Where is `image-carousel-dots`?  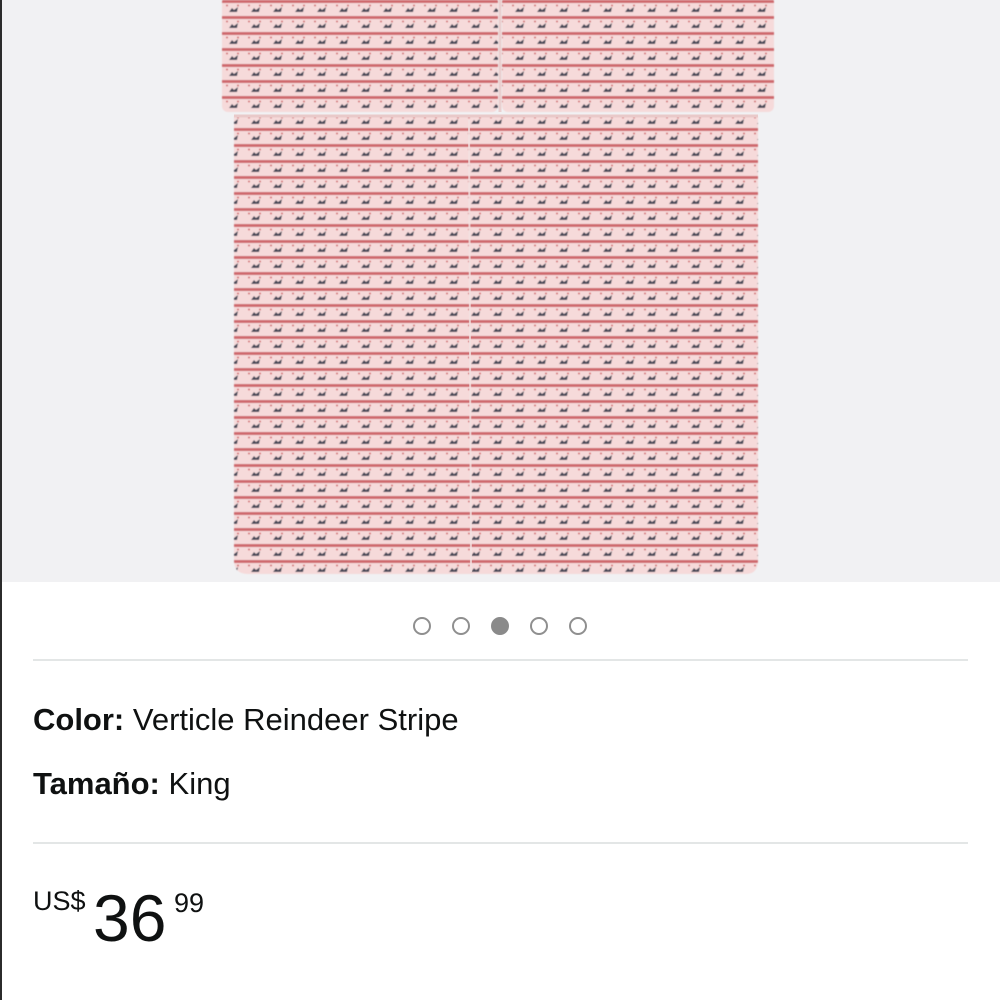
image-carousel-dots is located at coordinates (500, 626).